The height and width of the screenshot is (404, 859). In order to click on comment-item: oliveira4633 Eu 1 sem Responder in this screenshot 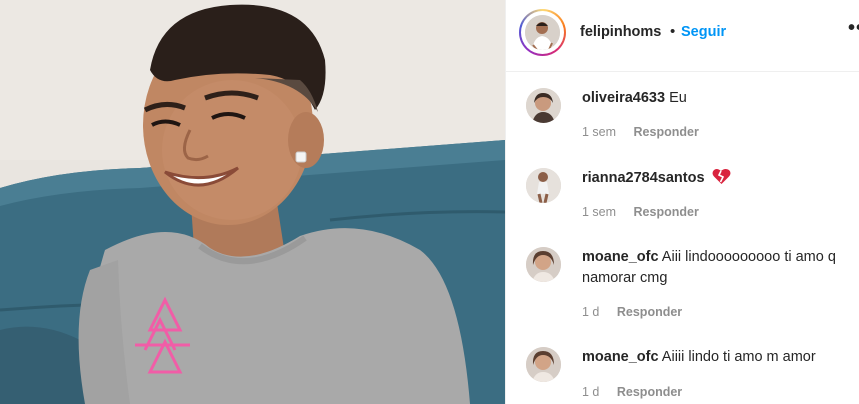, I will do `click(682, 119)`.